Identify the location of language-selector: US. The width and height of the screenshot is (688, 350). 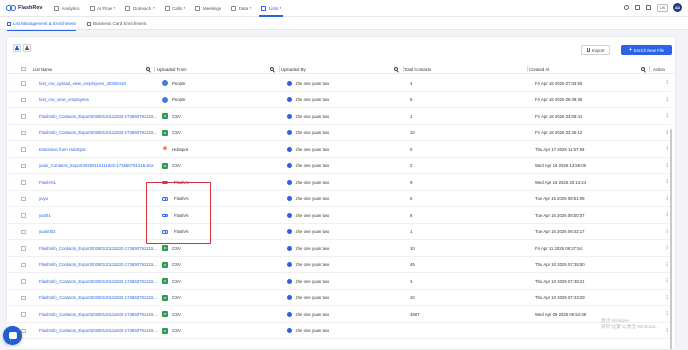
(662, 7).